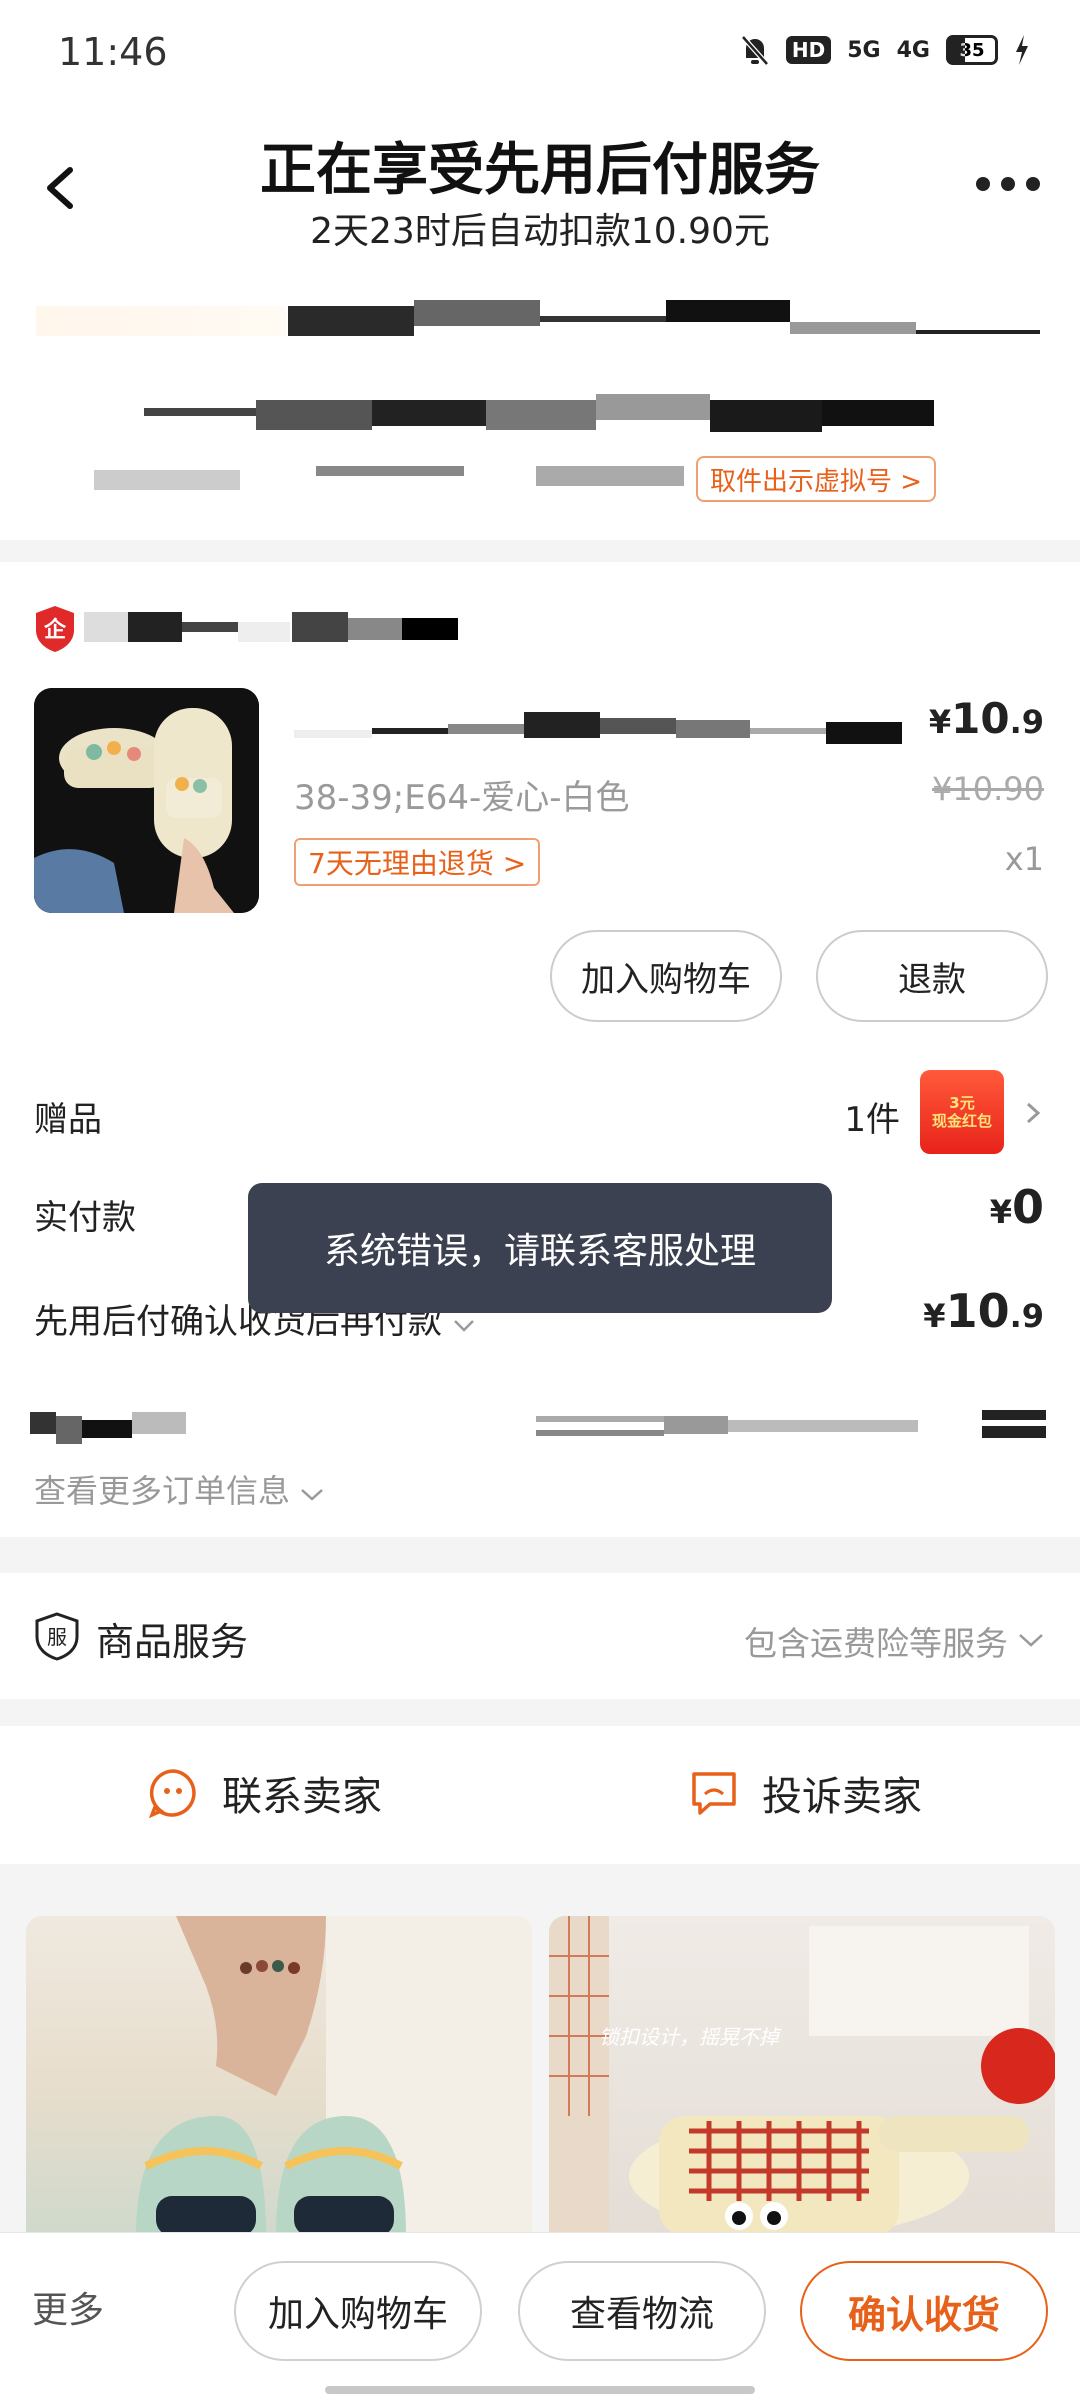 The height and width of the screenshot is (2400, 1080). Describe the element at coordinates (755, 50) in the screenshot. I see `mute-bell-icon` at that location.